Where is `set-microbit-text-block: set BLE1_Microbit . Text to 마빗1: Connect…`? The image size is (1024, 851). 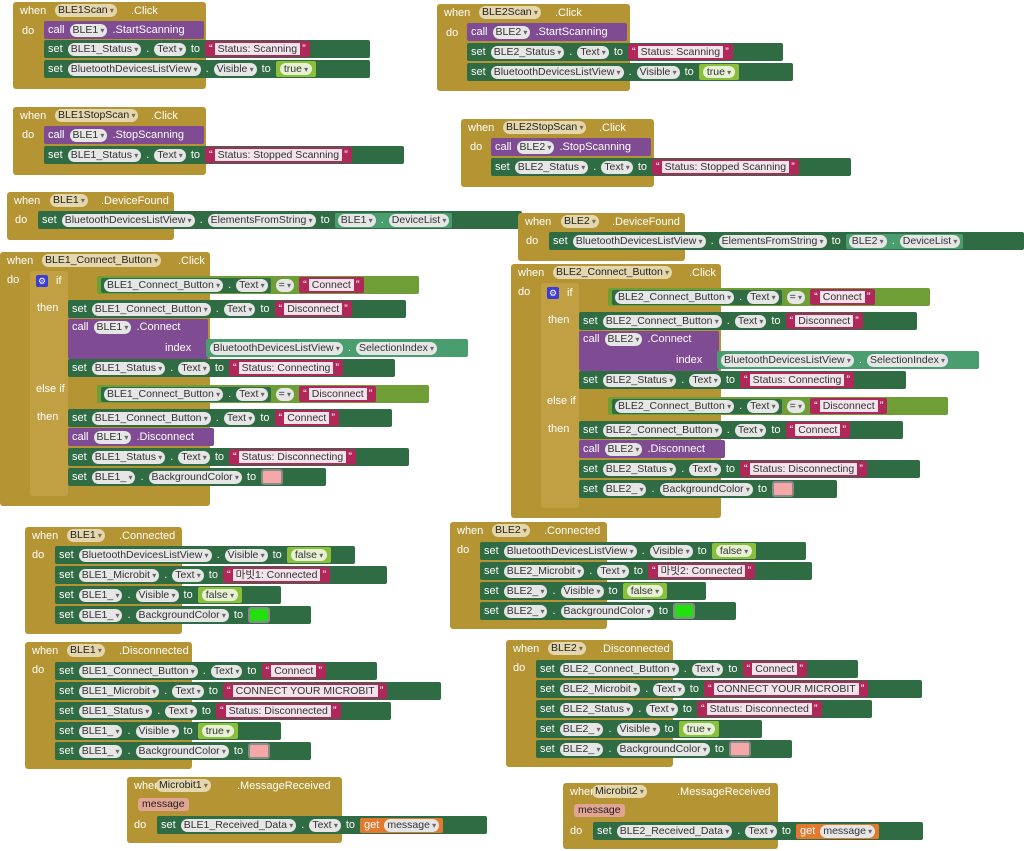
set-microbit-text-block: set BLE1_Microbit . Text to 마빗1: Connect… is located at coordinates (221, 575).